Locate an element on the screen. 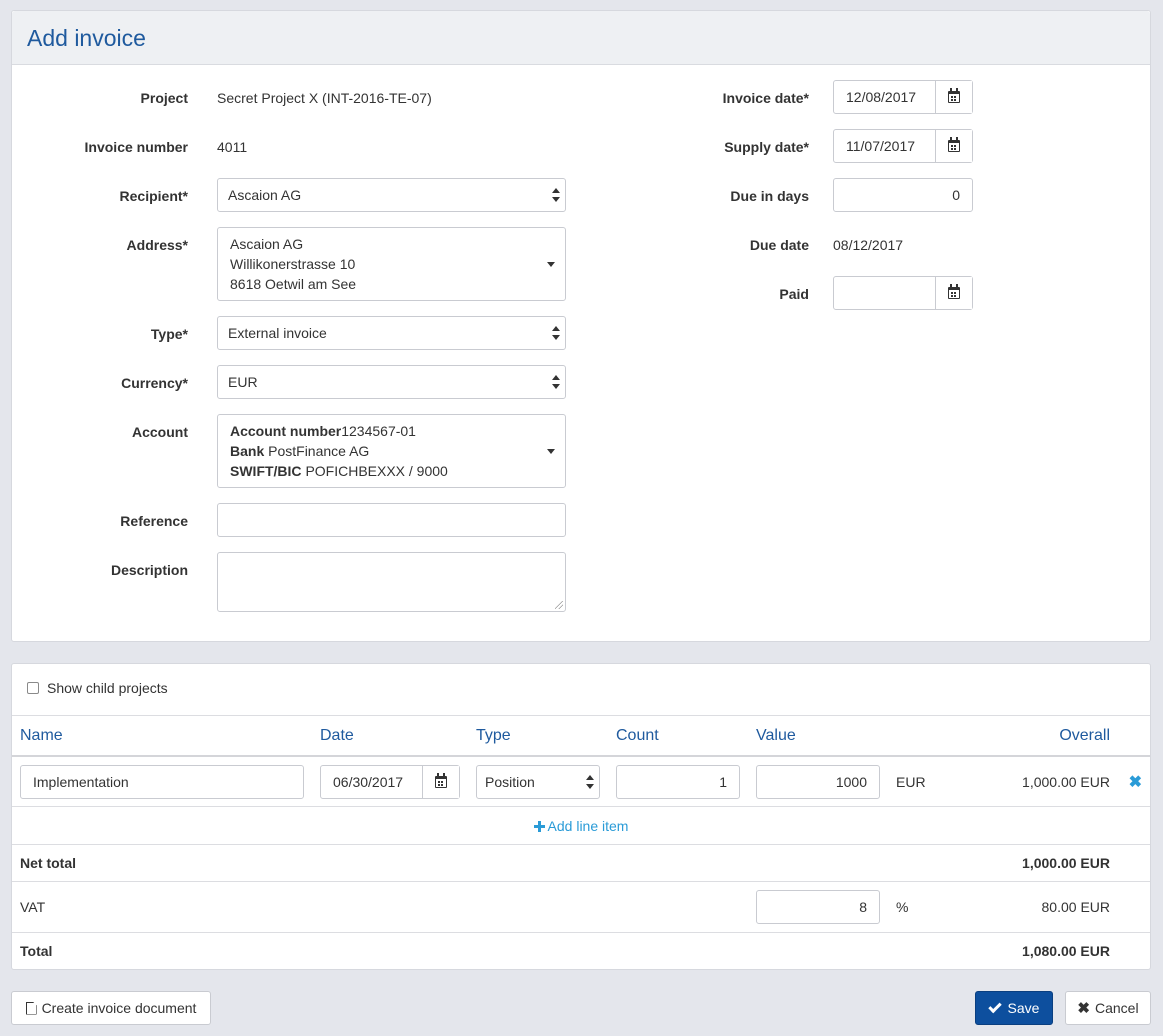 This screenshot has width=1163, height=1036. bank-label: Bank is located at coordinates (247, 451).